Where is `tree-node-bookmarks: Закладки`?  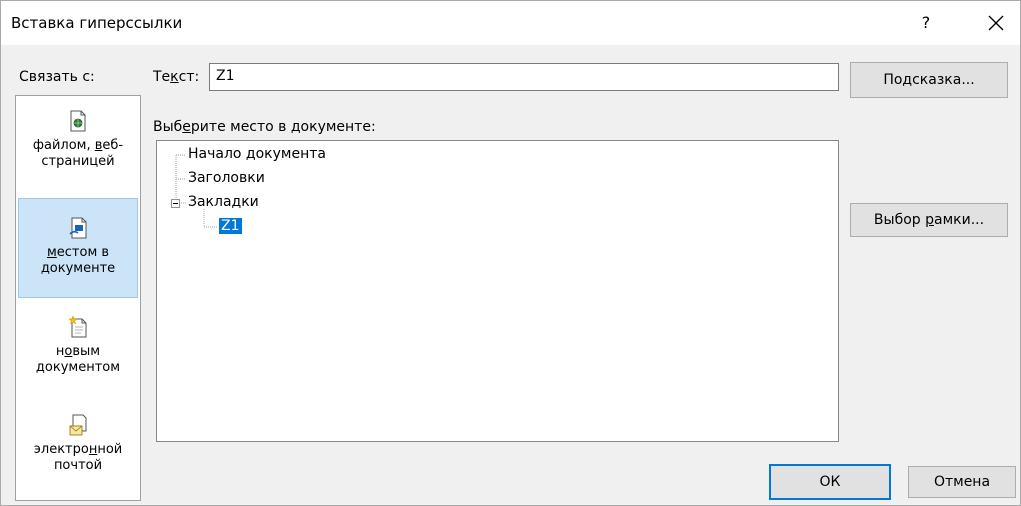 tree-node-bookmarks: Закладки is located at coordinates (223, 202).